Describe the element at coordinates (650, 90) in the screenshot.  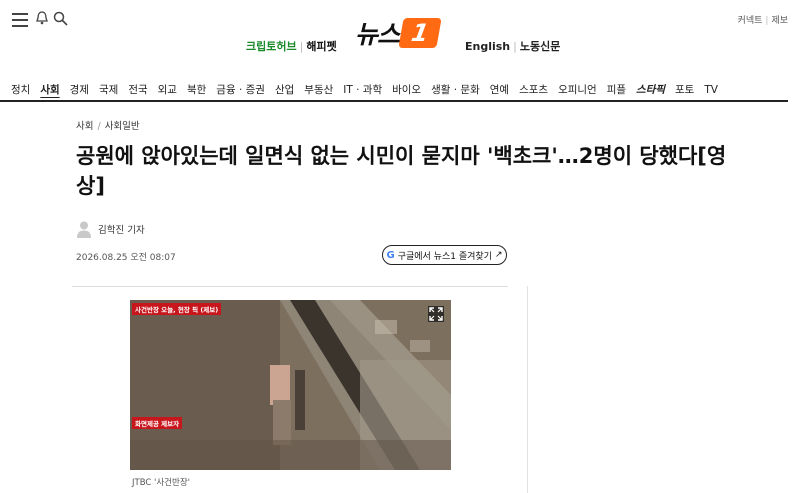
I see `cat-starpick: 스타픽` at that location.